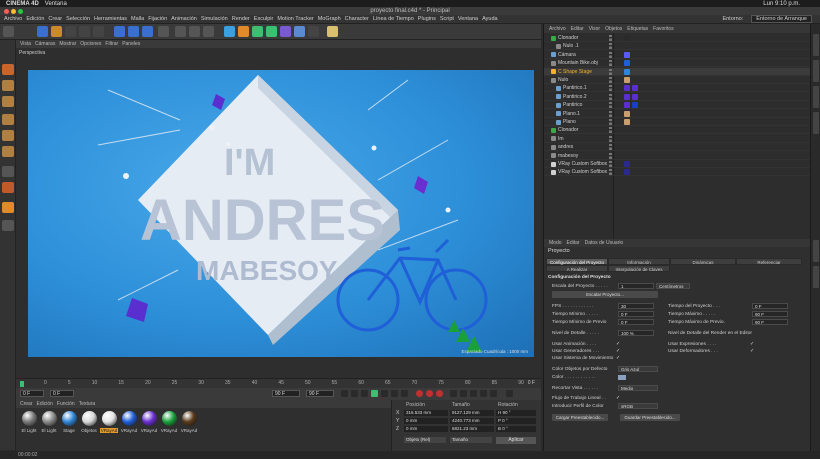  What do you see at coordinates (425, 440) in the screenshot?
I see `coords-mode-select: Objeto (Rel)` at bounding box center [425, 440].